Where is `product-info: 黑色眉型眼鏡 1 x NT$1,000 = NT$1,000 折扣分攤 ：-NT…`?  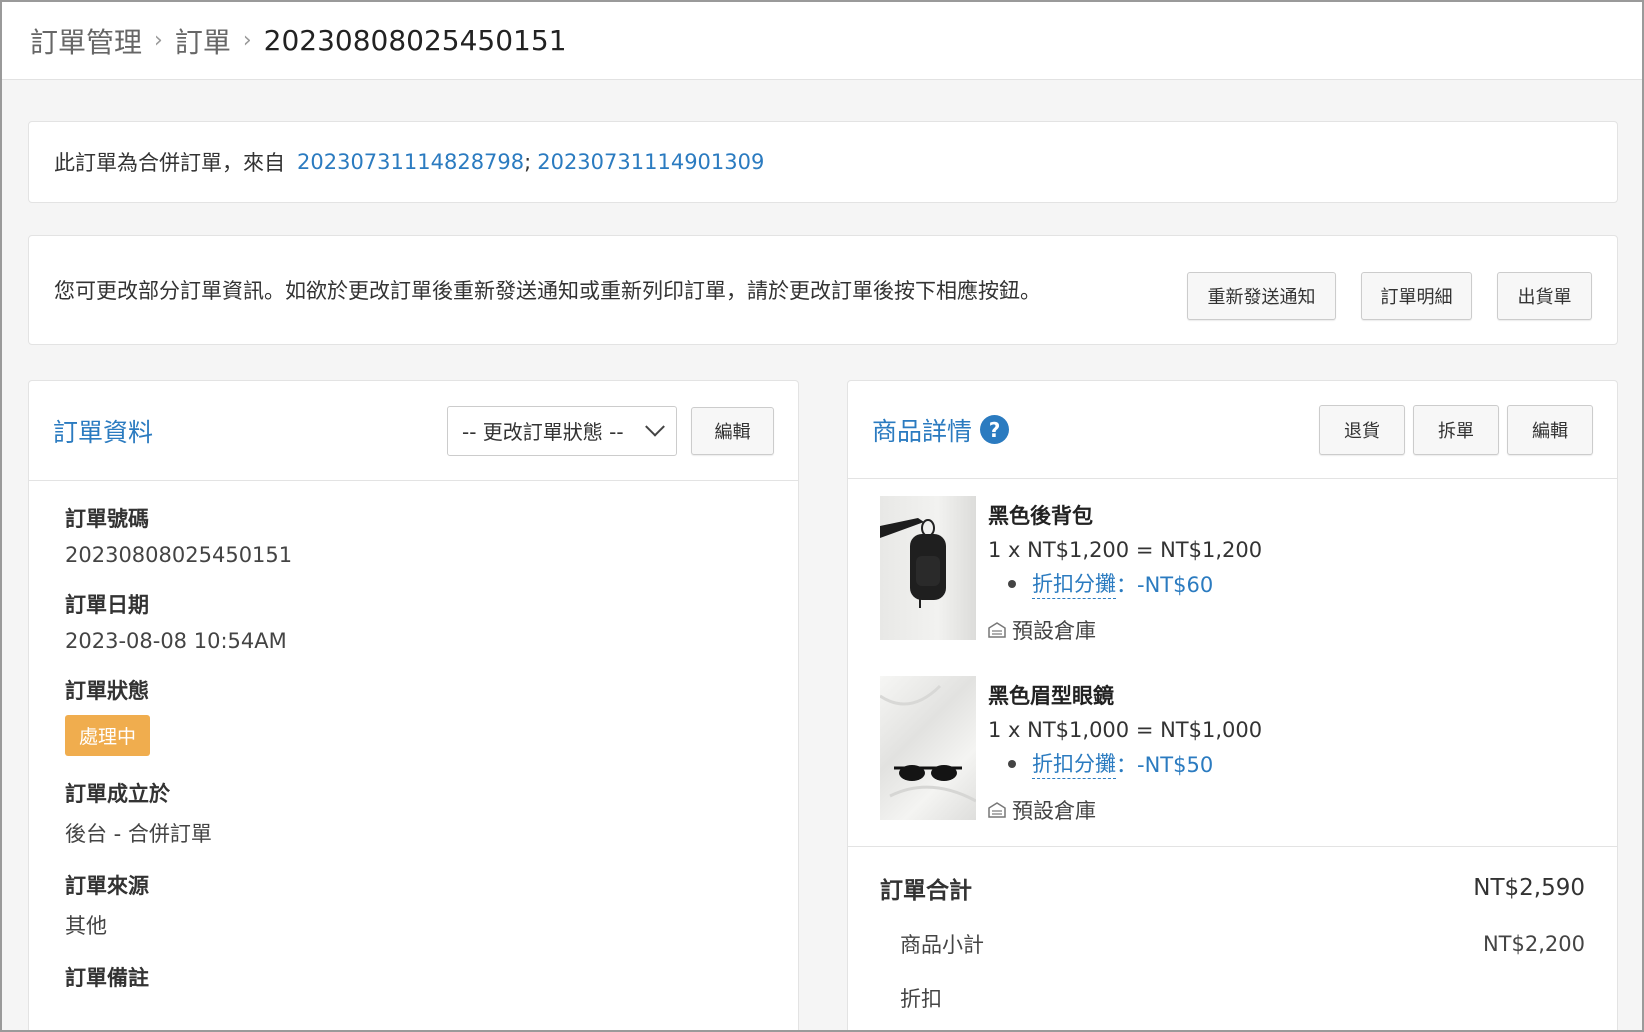
product-info: 黑色眉型眼鏡 1 x NT$1,000 = NT$1,000 折扣分攤 ：-NT… is located at coordinates (1125, 750).